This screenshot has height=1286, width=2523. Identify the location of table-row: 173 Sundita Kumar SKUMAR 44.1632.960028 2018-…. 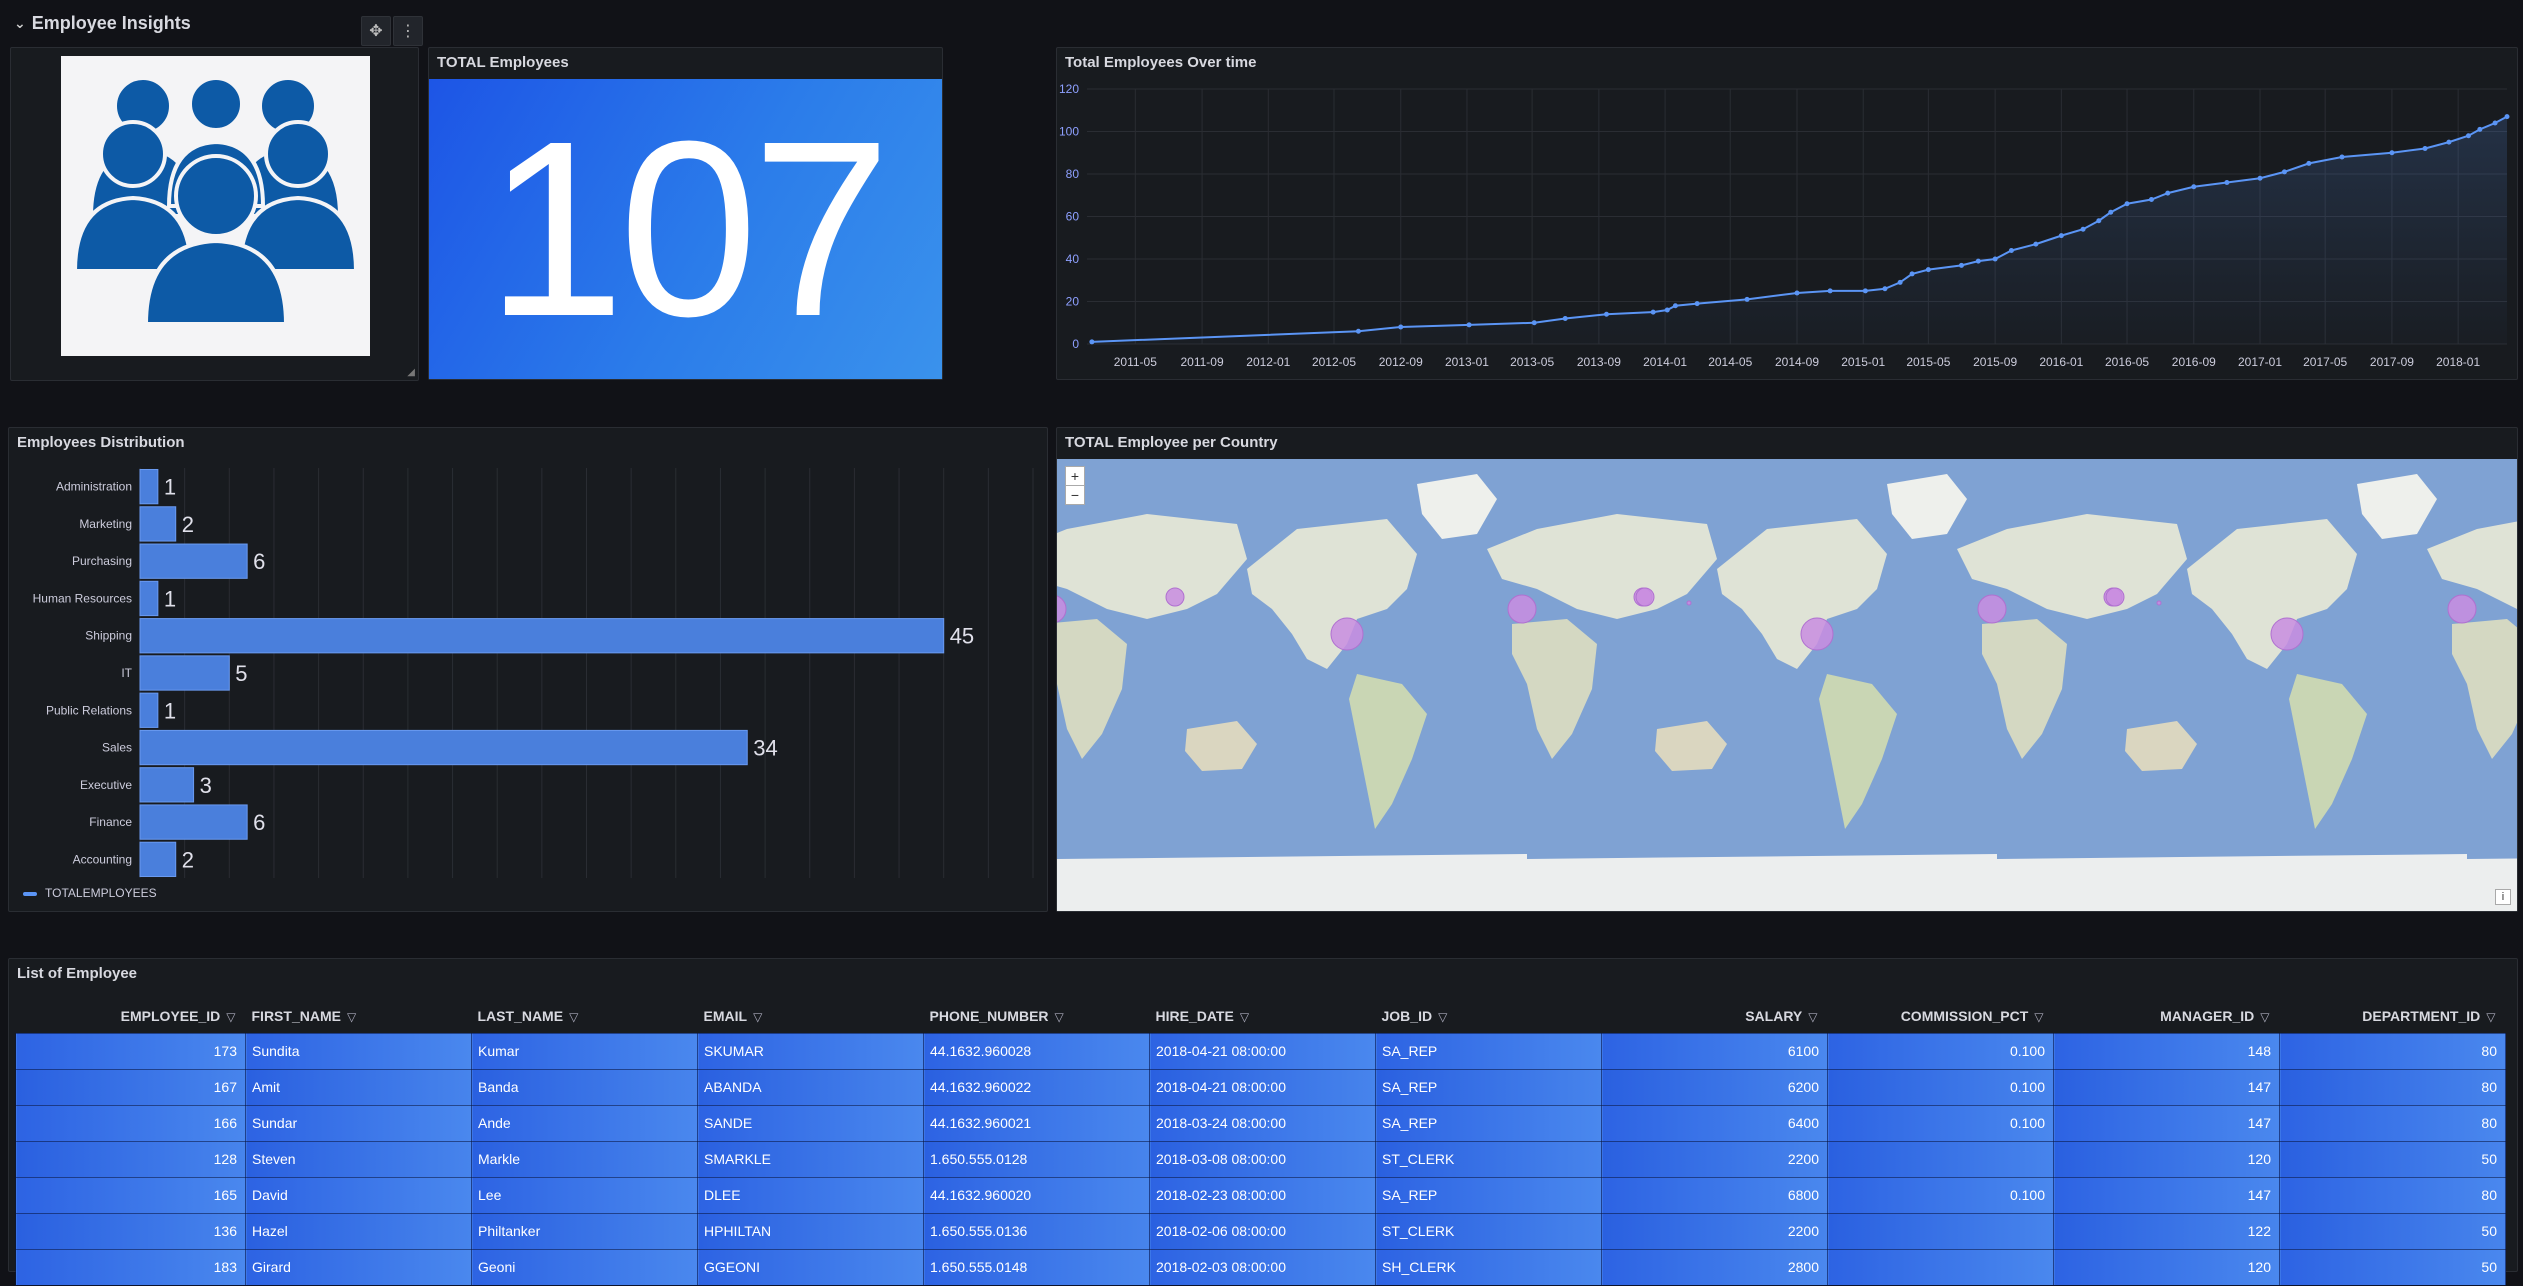
(1260, 1051).